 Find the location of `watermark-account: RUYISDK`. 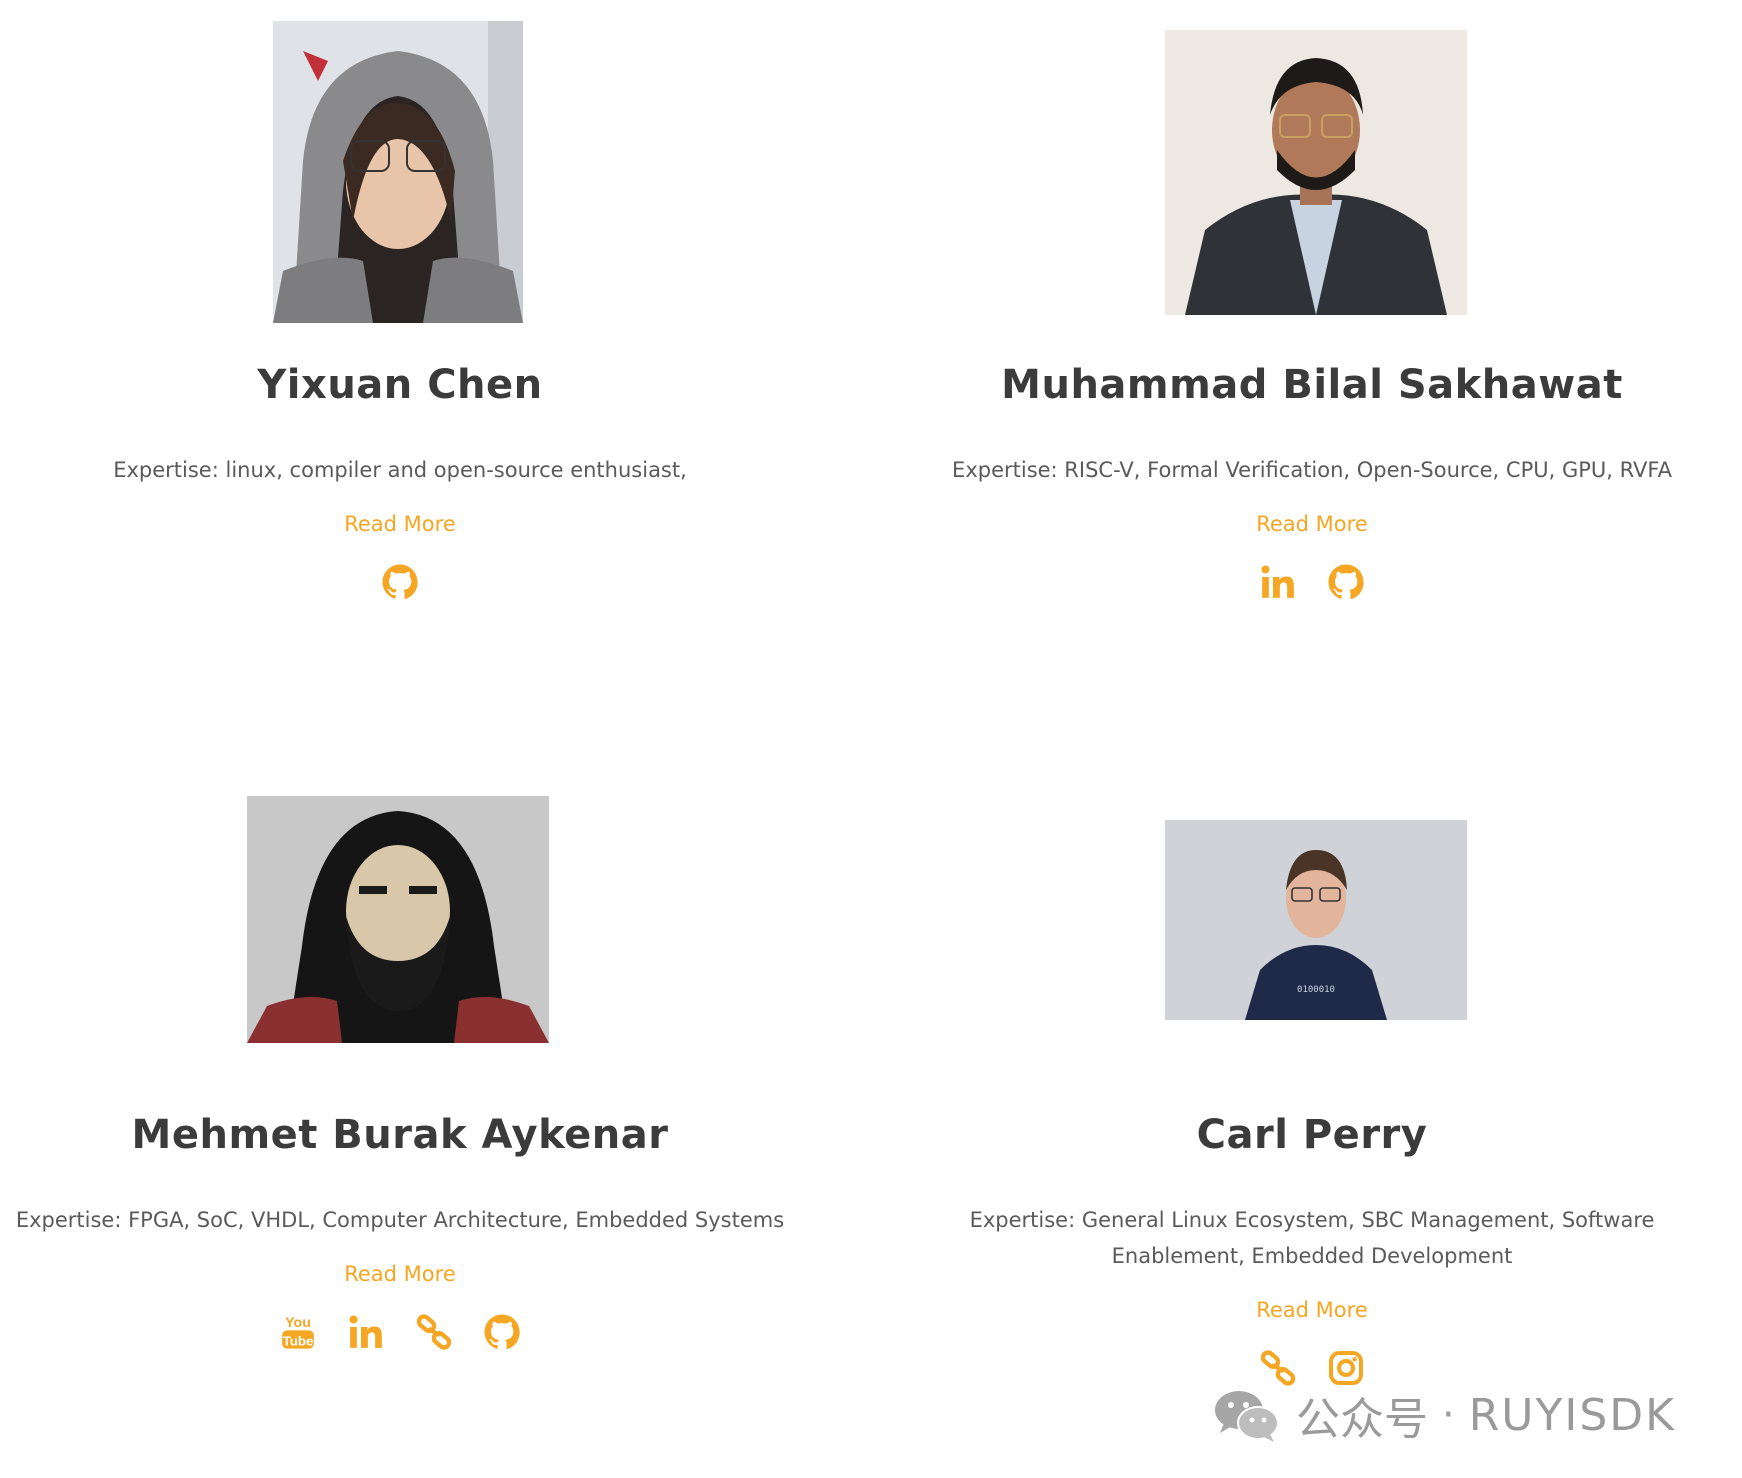

watermark-account: RUYISDK is located at coordinates (1572, 1415).